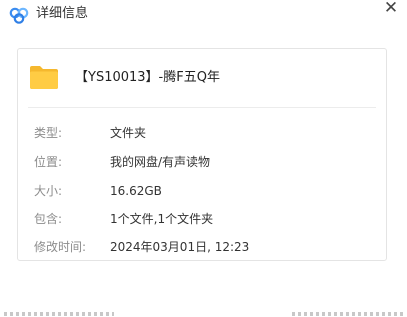 The height and width of the screenshot is (317, 407). Describe the element at coordinates (203, 15) in the screenshot. I see `title-bar: 详细信息 ✕` at that location.